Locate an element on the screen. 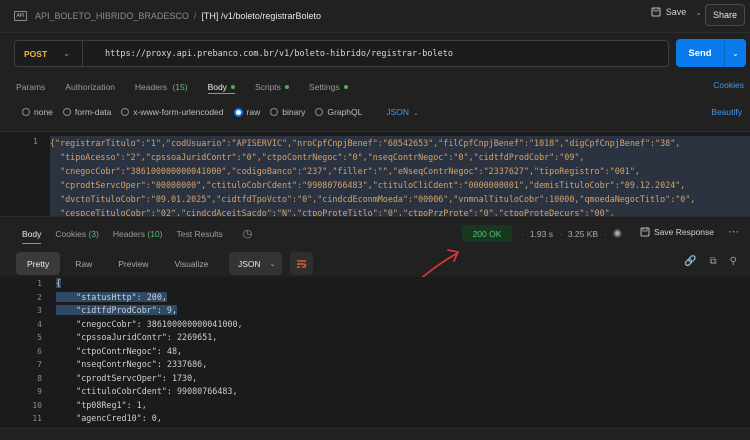 This screenshot has width=750, height=440. code-text: "cprodtServcOper": 1730, is located at coordinates (127, 377).